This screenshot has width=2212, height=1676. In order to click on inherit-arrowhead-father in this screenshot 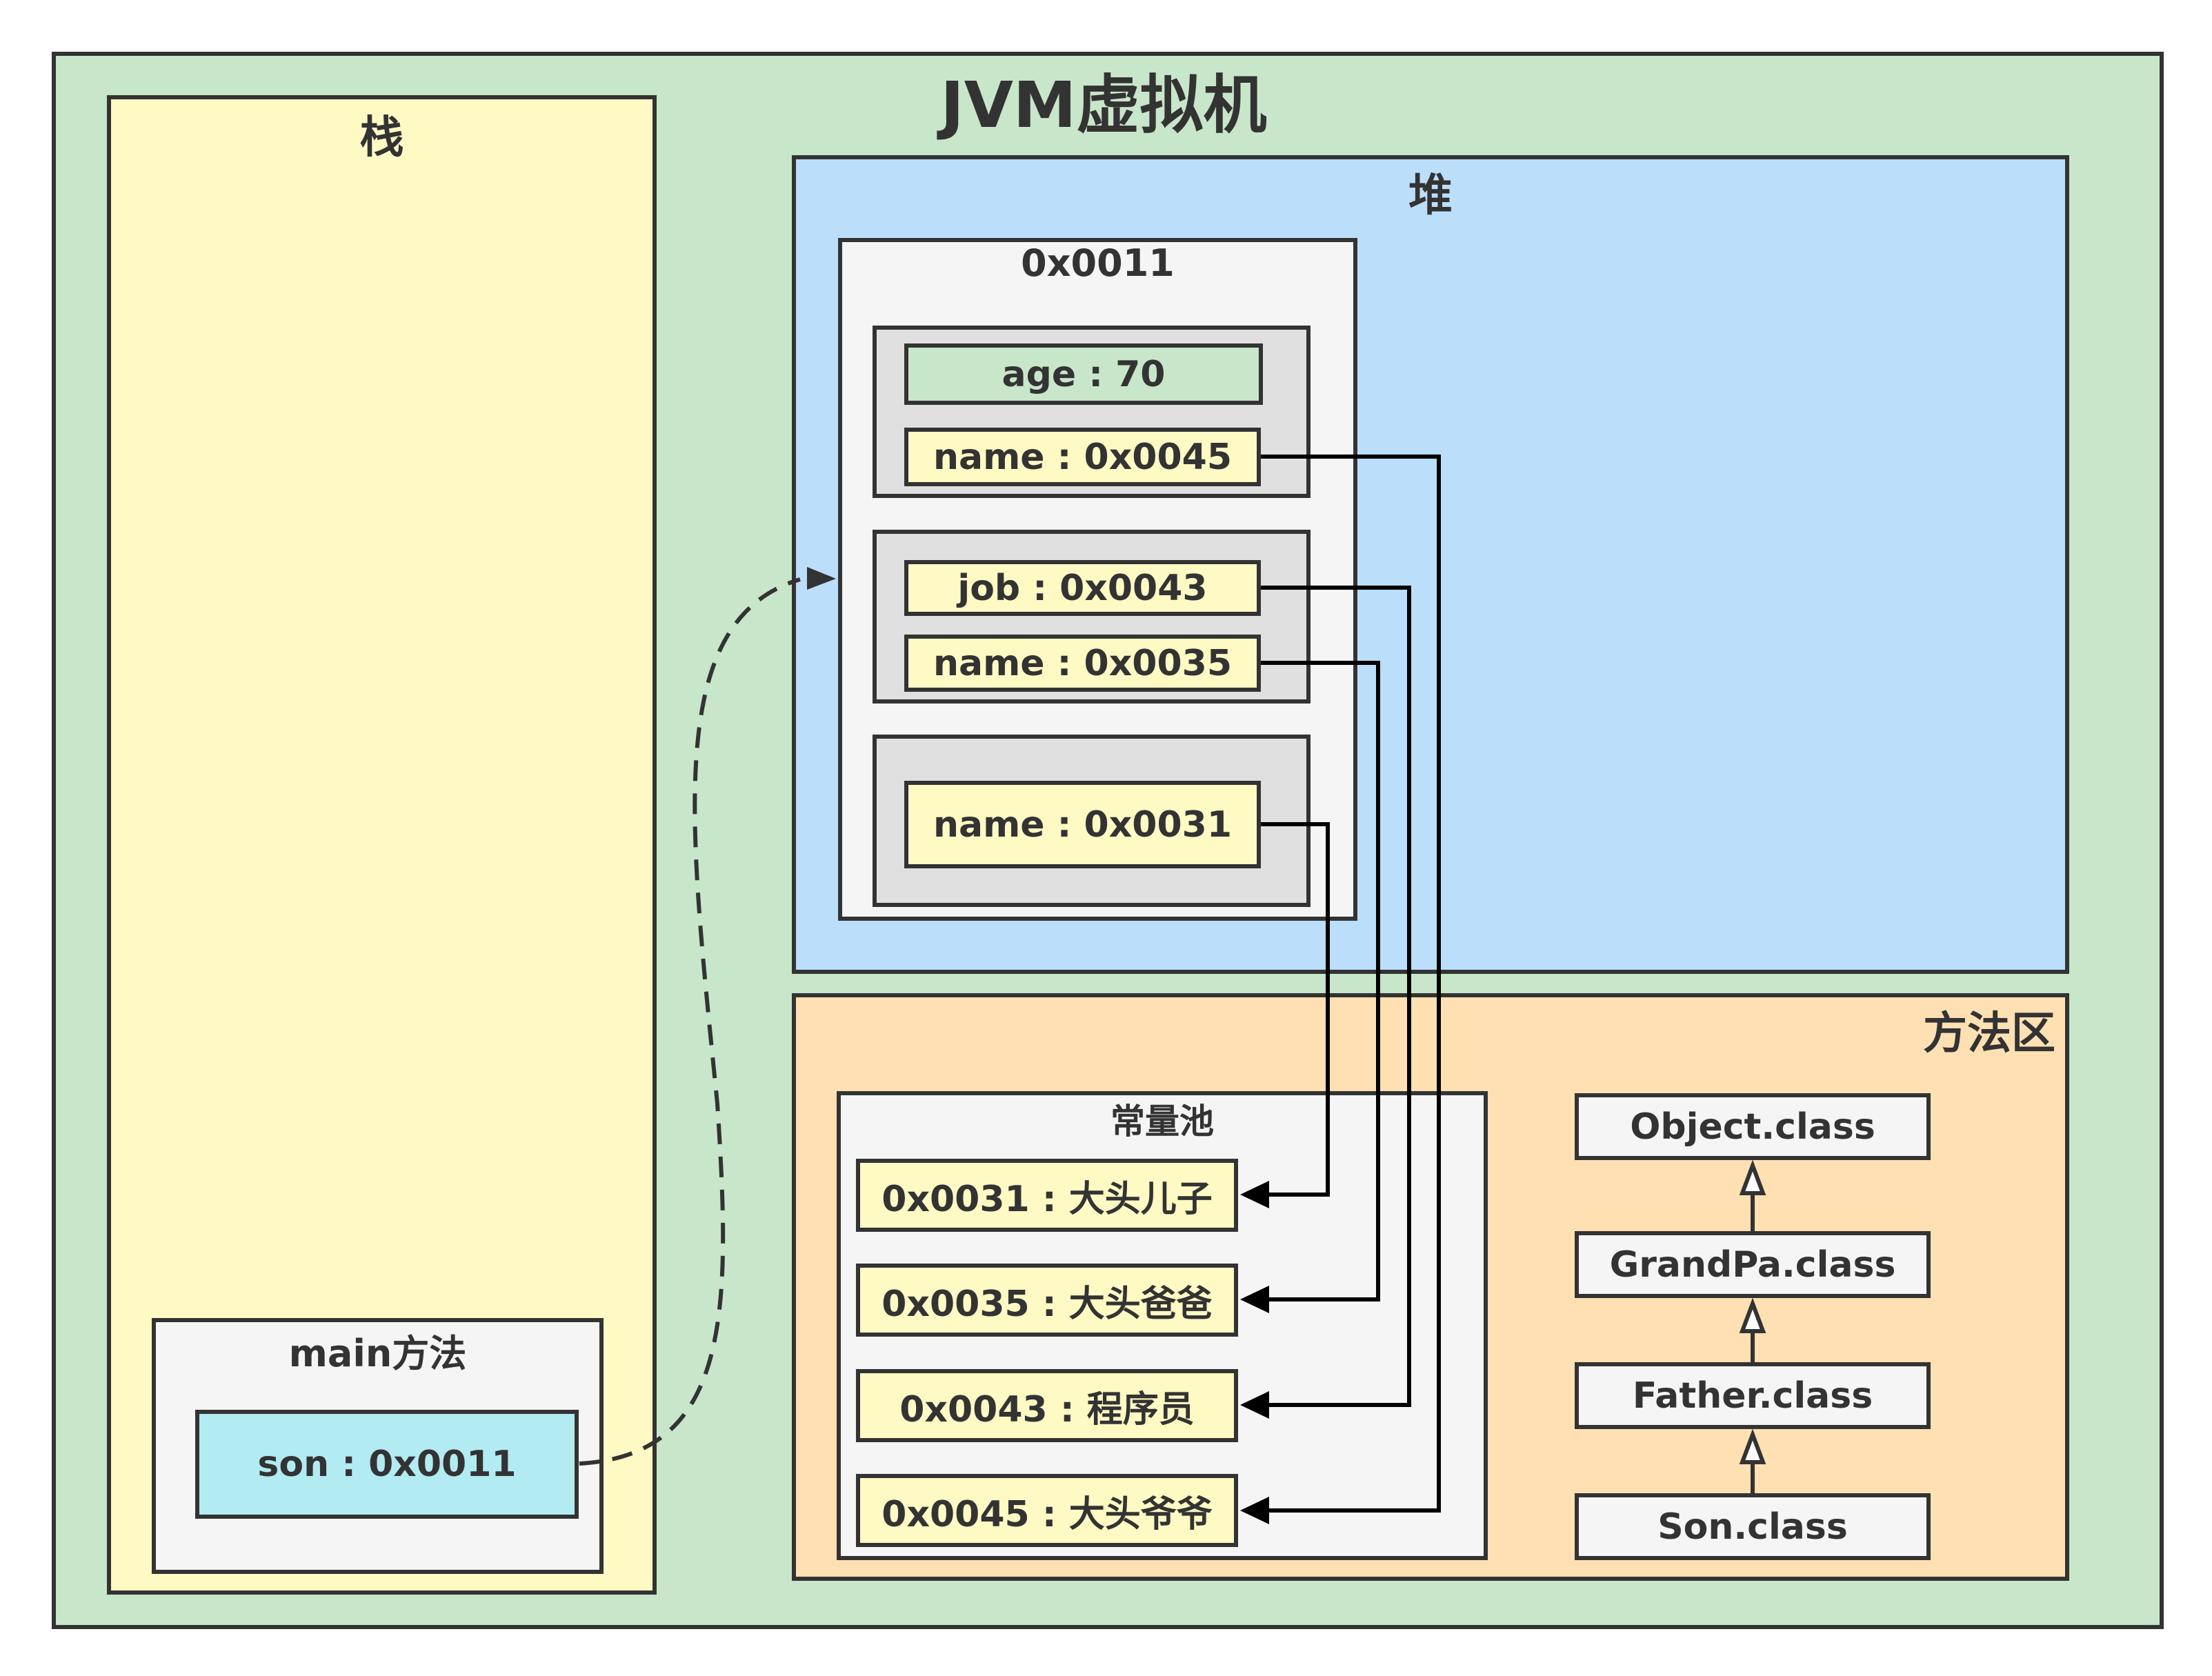, I will do `click(1753, 1446)`.